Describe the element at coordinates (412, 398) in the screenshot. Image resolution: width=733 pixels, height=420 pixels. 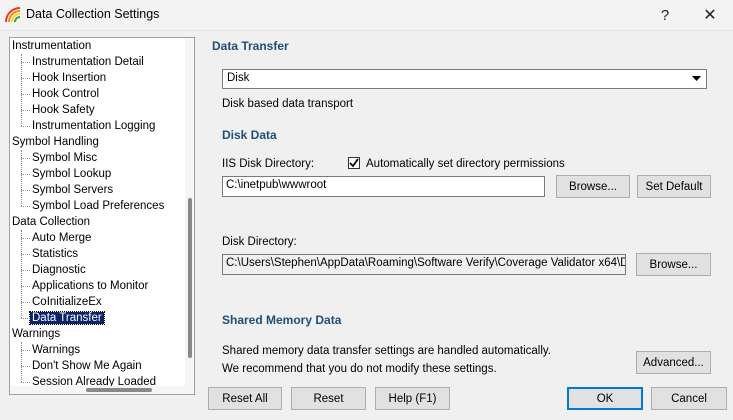
I see `help-f1-button: Help (F1)` at that location.